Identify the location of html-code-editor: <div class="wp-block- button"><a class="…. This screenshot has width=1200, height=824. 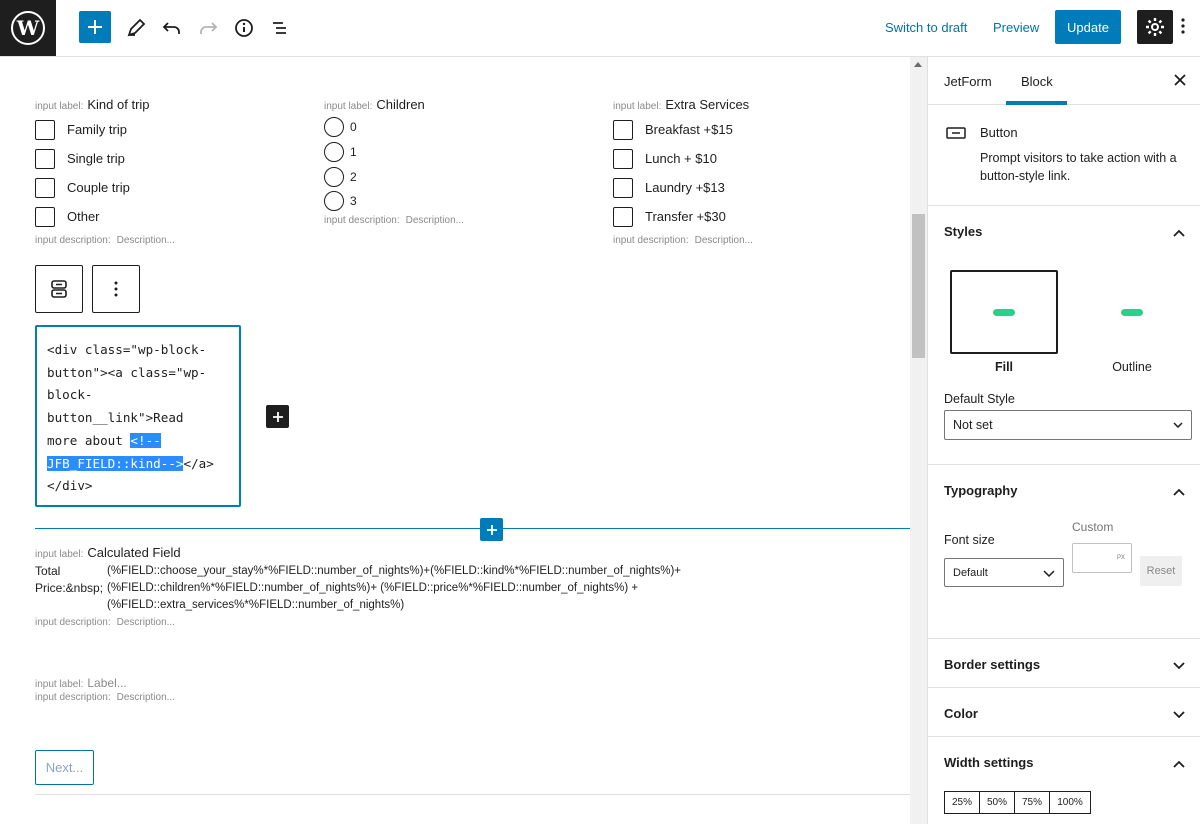
(138, 416).